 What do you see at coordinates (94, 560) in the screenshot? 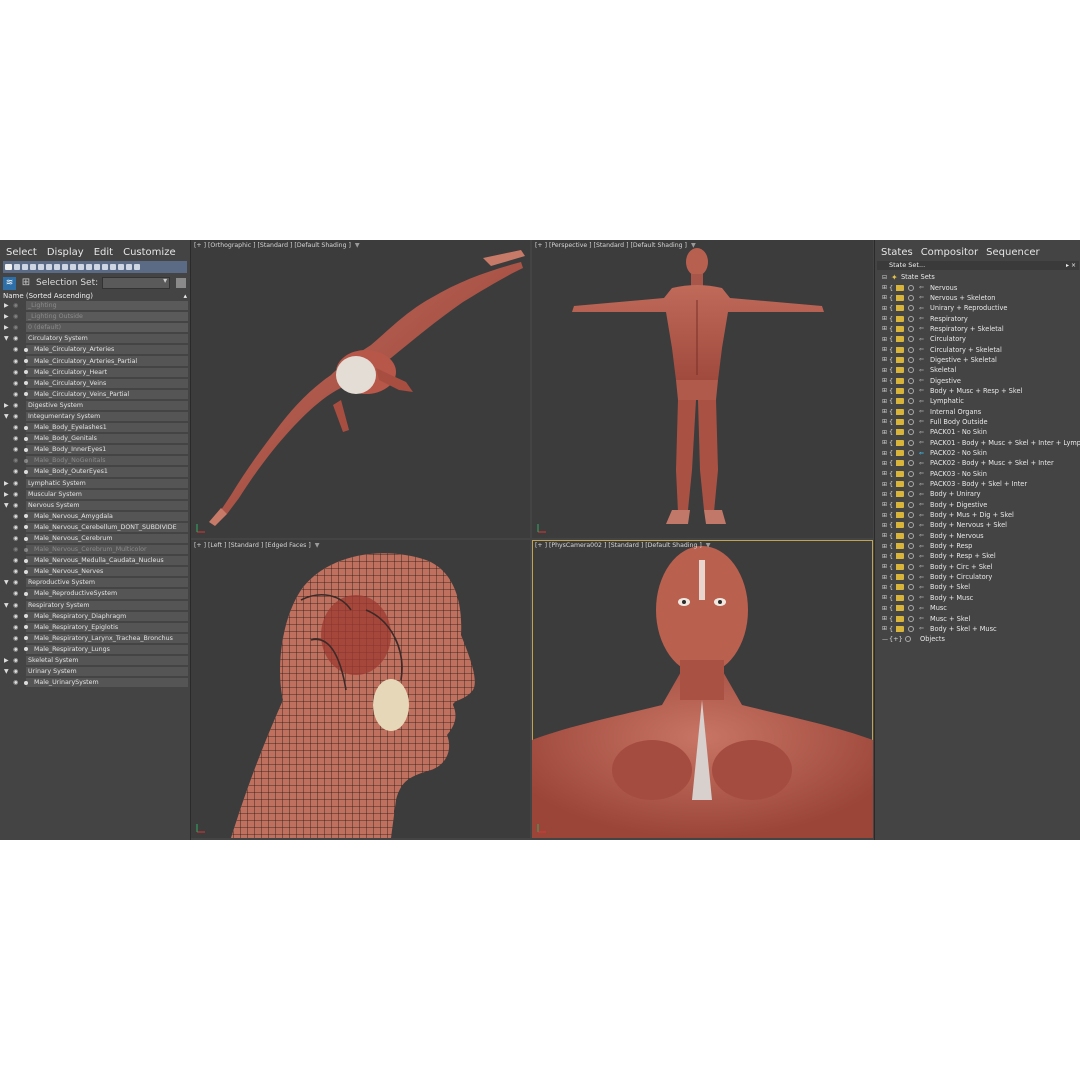
I see `scene-object-row: ◉ Male_Nervous_Medulla_Caudata_Nucleus` at bounding box center [94, 560].